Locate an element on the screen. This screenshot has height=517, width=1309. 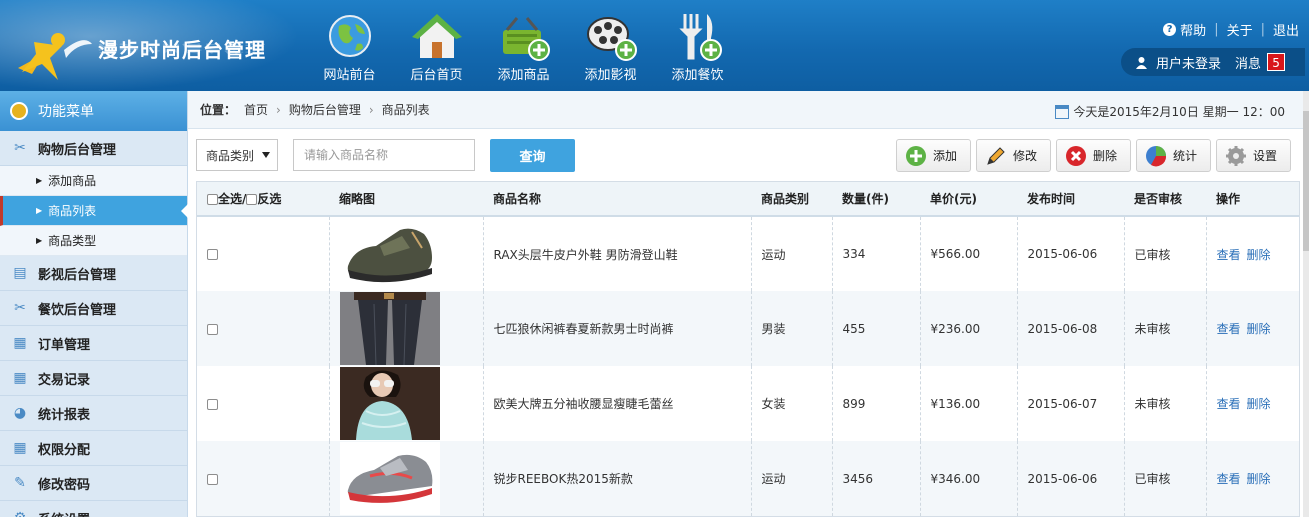
cutlery-icon: ✂ is located at coordinates (20, 308).